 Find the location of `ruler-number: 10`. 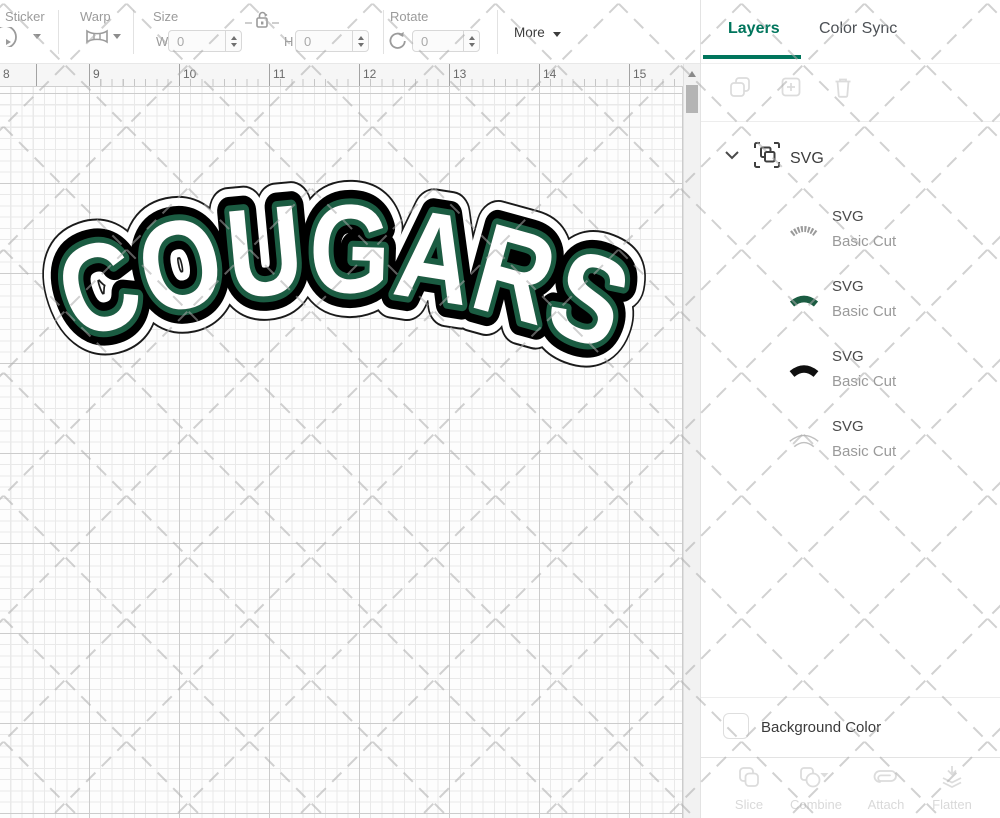

ruler-number: 10 is located at coordinates (190, 74).